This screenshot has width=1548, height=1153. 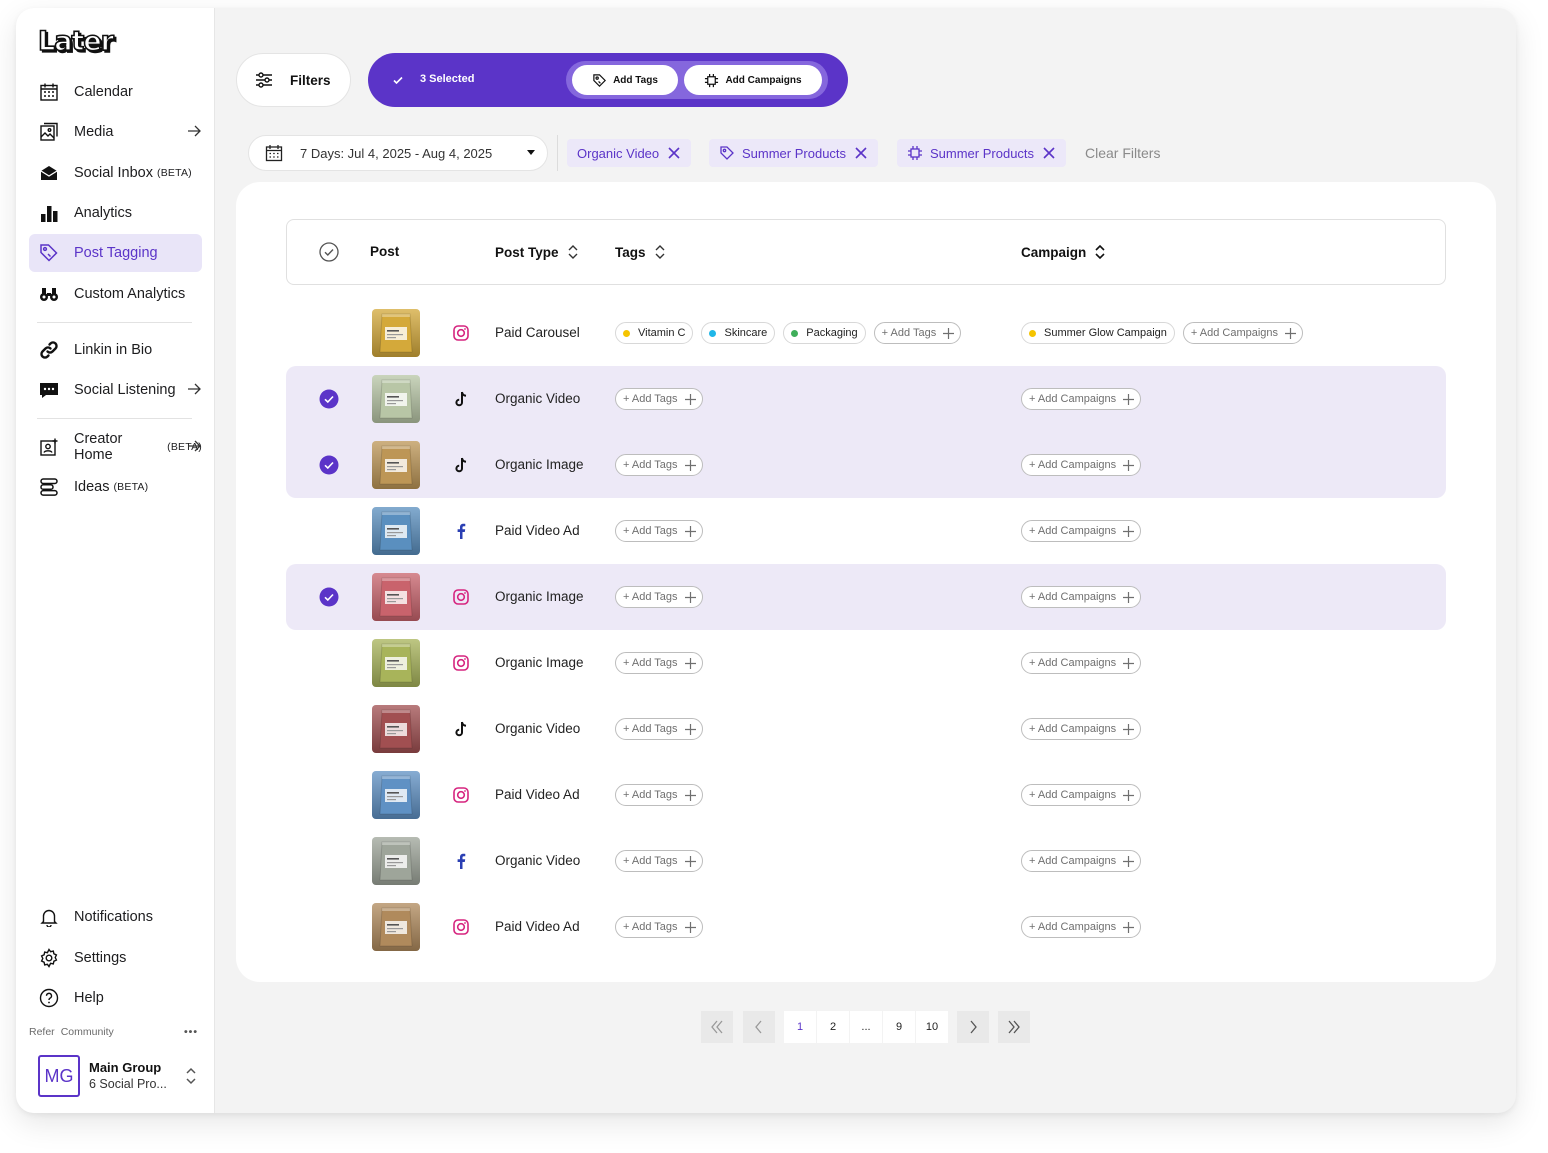 What do you see at coordinates (824, 333) in the screenshot?
I see `tag-badge: Packaging` at bounding box center [824, 333].